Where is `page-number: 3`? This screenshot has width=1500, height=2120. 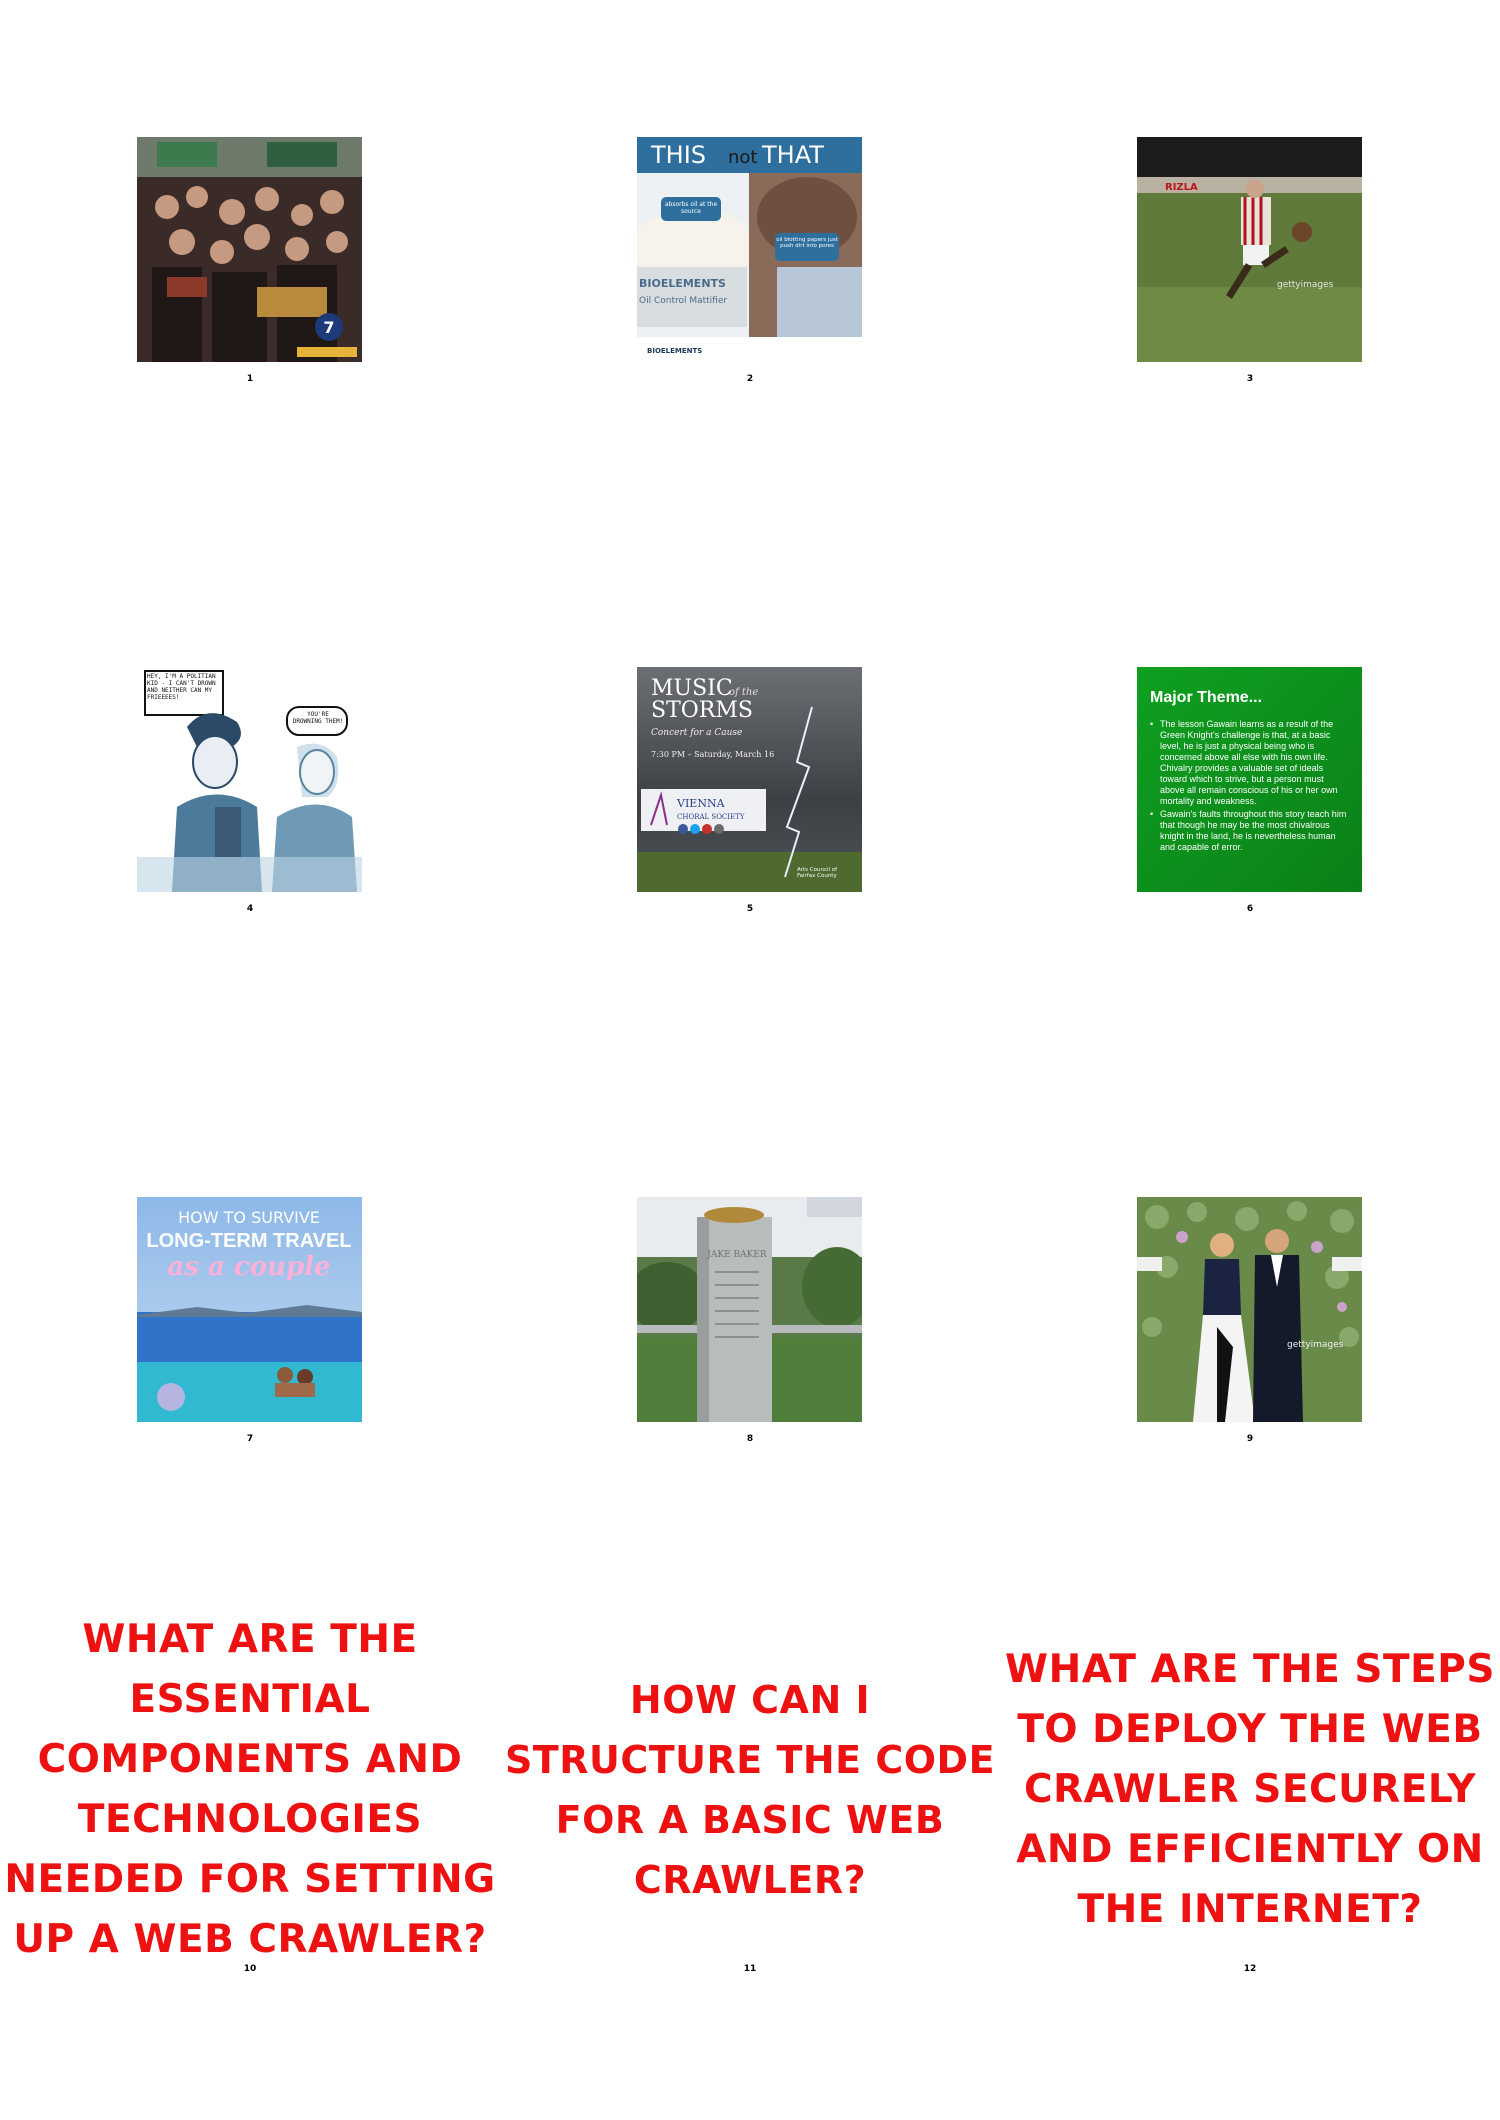
page-number: 3 is located at coordinates (1250, 379).